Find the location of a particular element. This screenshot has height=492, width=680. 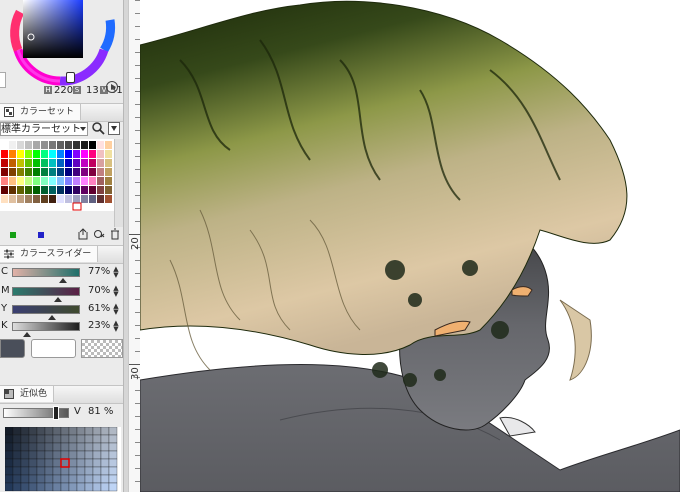

tab-approx-color: 近似色 is located at coordinates (27, 394).